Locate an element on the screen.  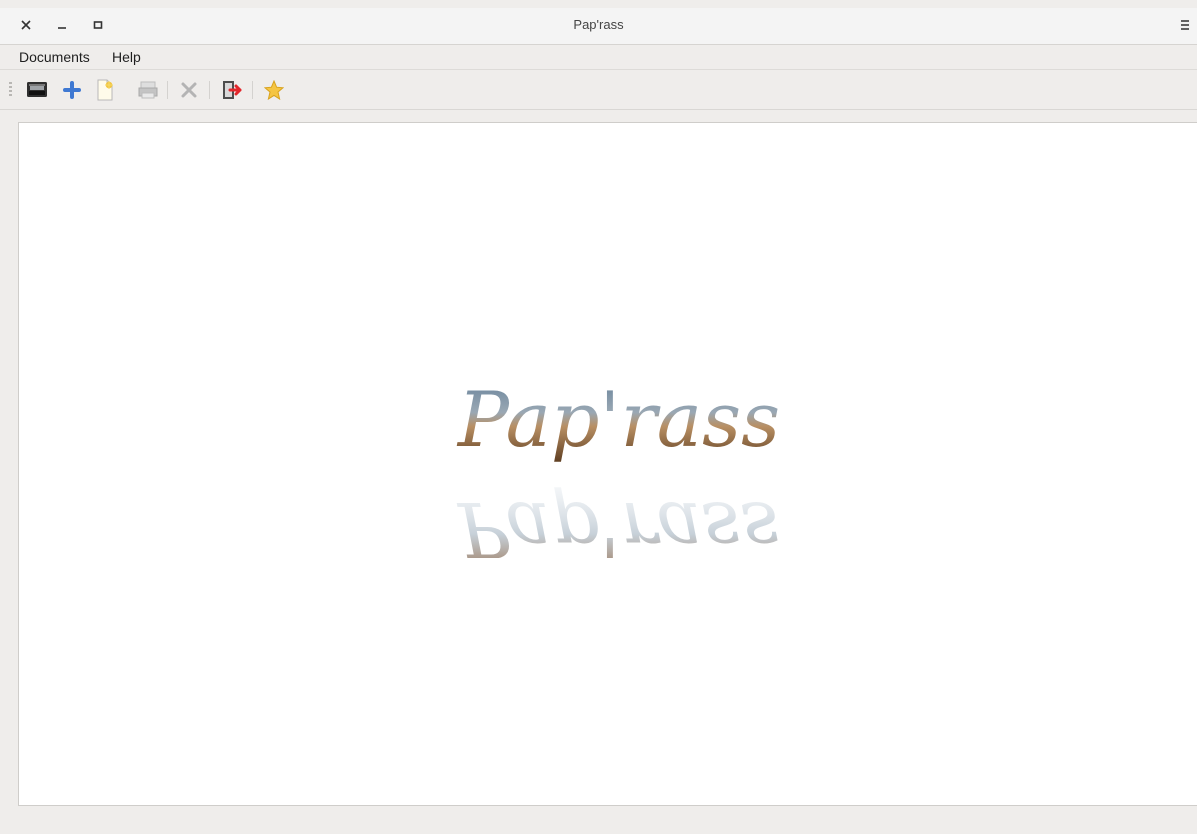
window-menu-button is located at coordinates (1185, 25).